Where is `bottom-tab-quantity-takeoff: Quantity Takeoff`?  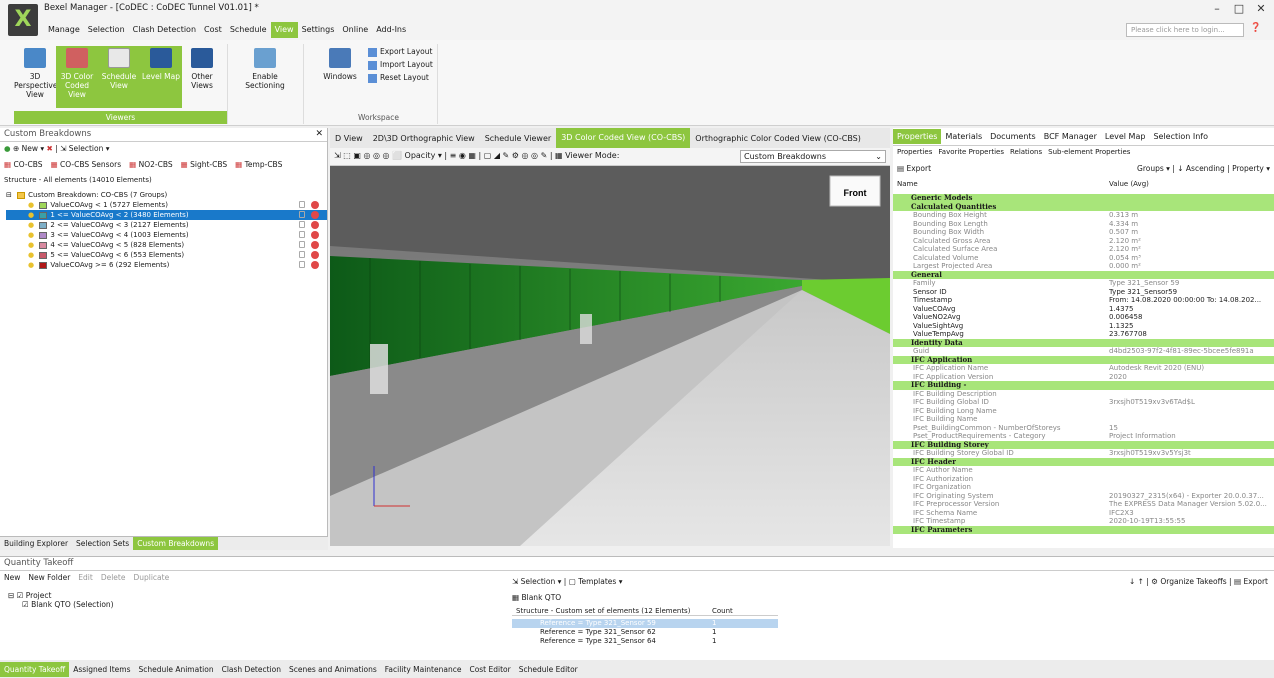 bottom-tab-quantity-takeoff: Quantity Takeoff is located at coordinates (35, 669).